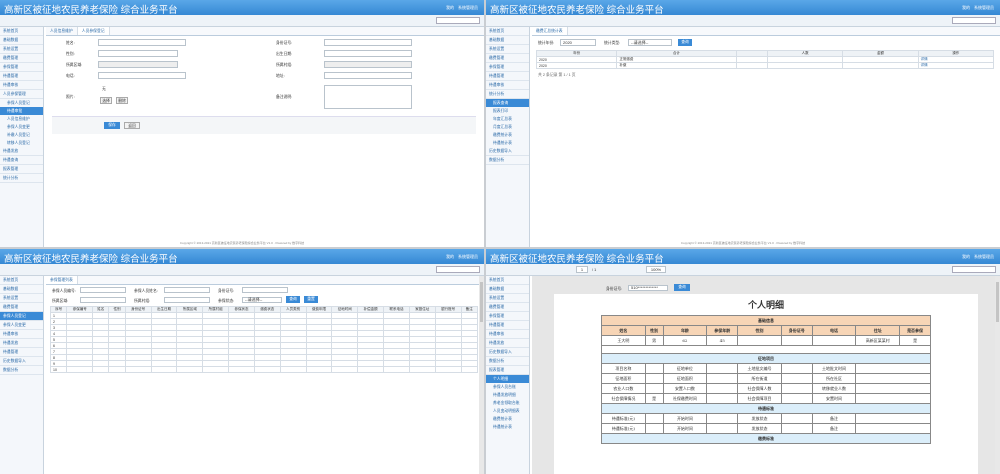 This screenshot has height=474, width=1000. I want to click on sidebar-subitem: 补缴人员登记, so click(21, 135).